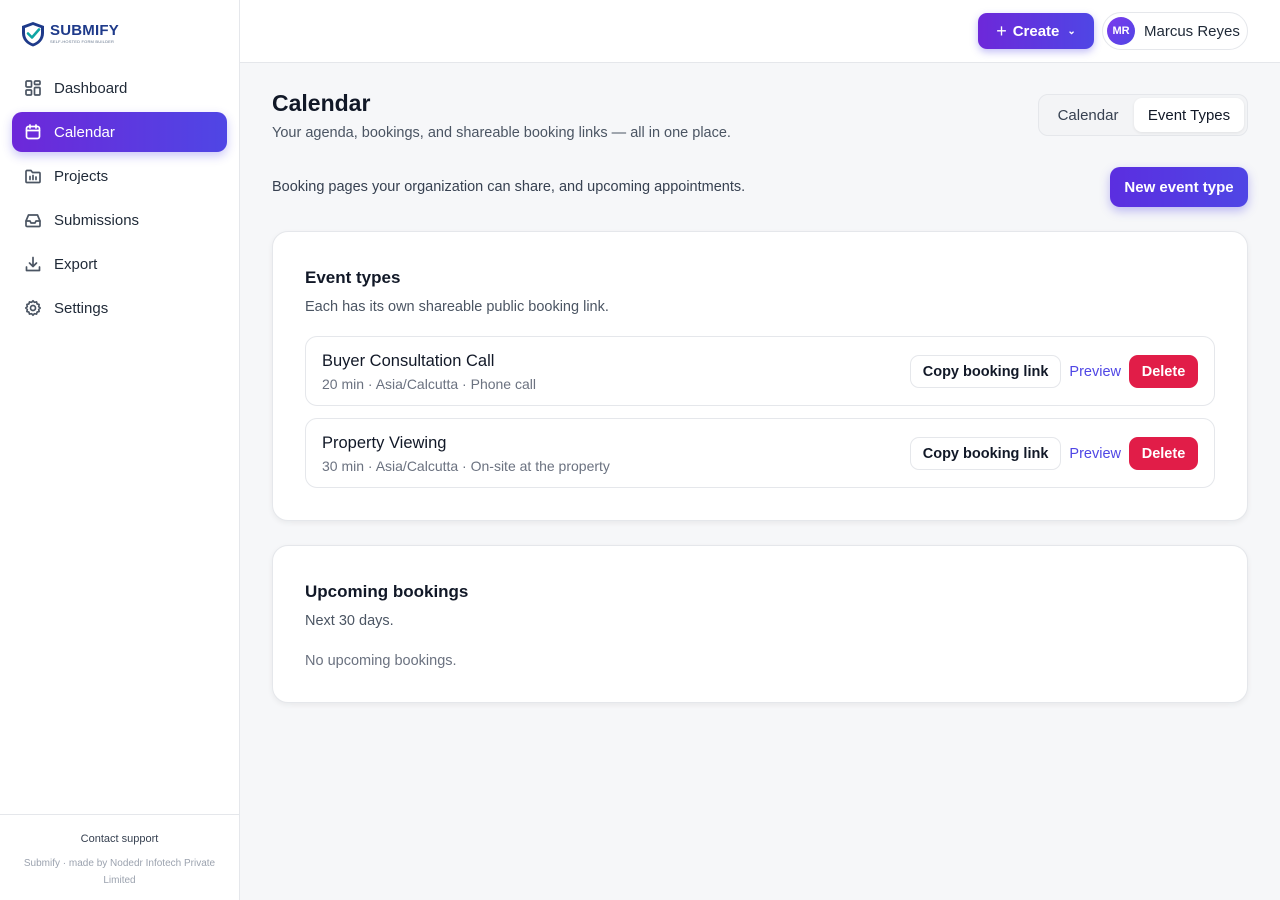 The width and height of the screenshot is (1280, 900). What do you see at coordinates (33, 34) in the screenshot?
I see `shield-check-icon` at bounding box center [33, 34].